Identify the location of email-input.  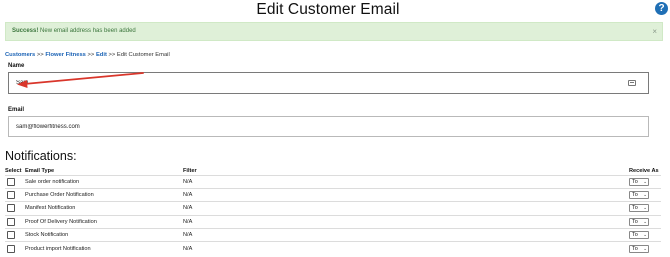
(328, 126).